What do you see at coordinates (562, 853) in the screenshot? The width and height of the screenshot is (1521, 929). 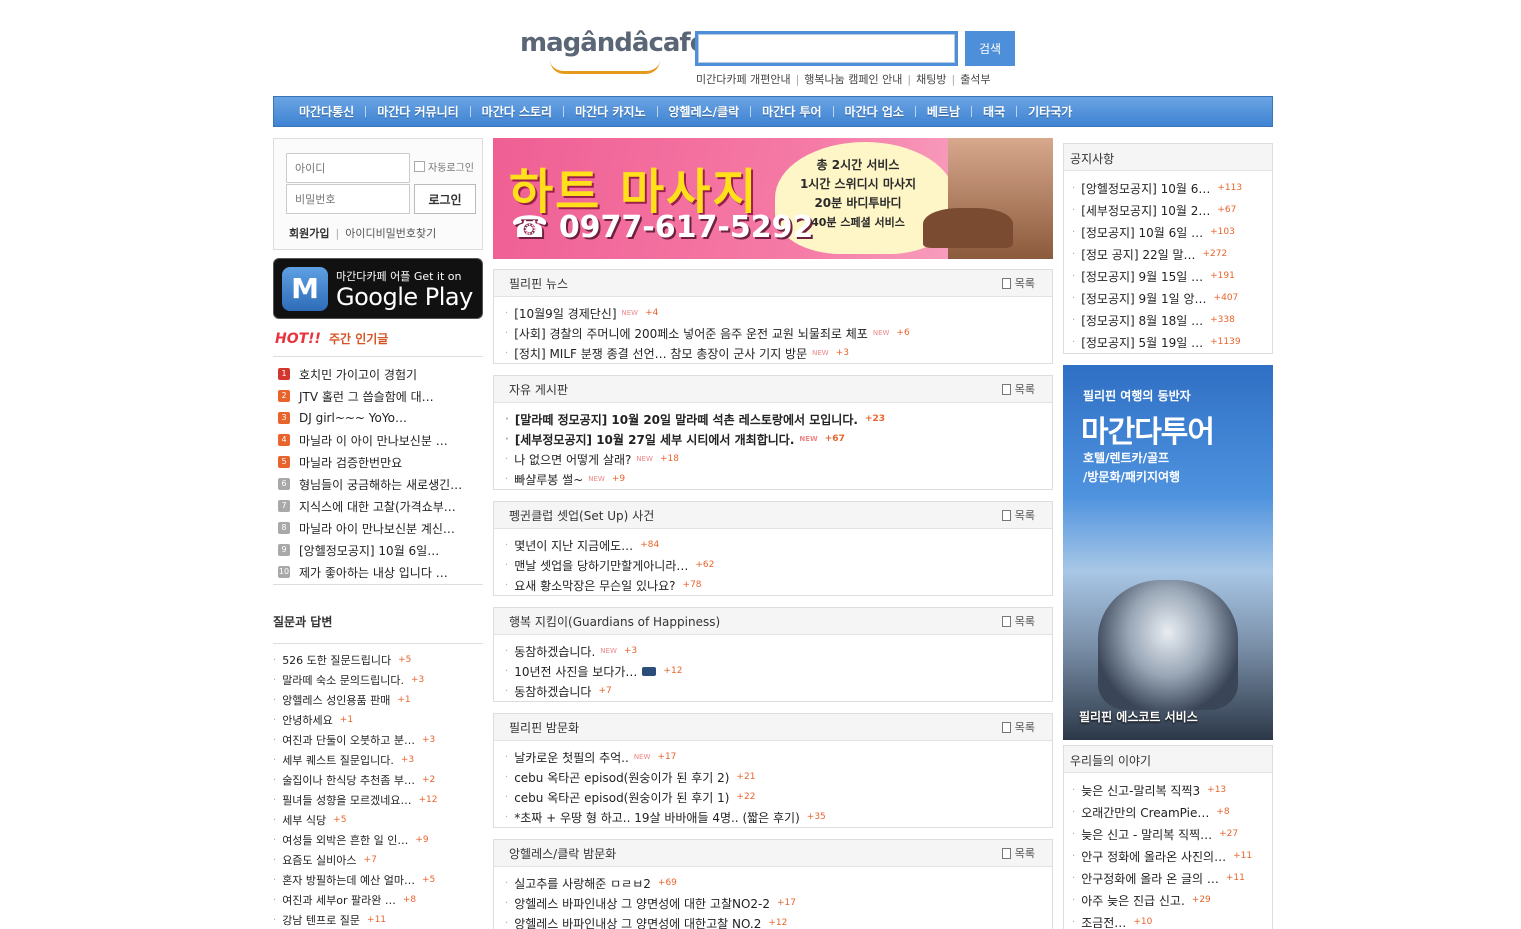 I see `board-title: 앙헬레스/클락 밤문화` at bounding box center [562, 853].